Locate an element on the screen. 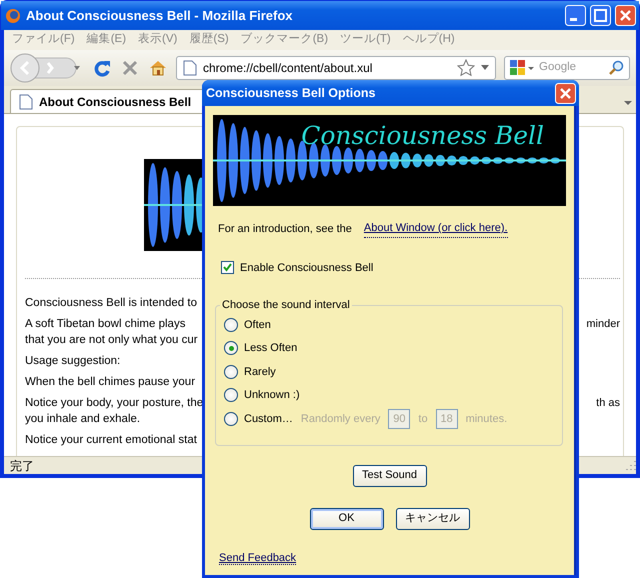  body-text: A soft Tibetan bowl chime plays is located at coordinates (105, 324).